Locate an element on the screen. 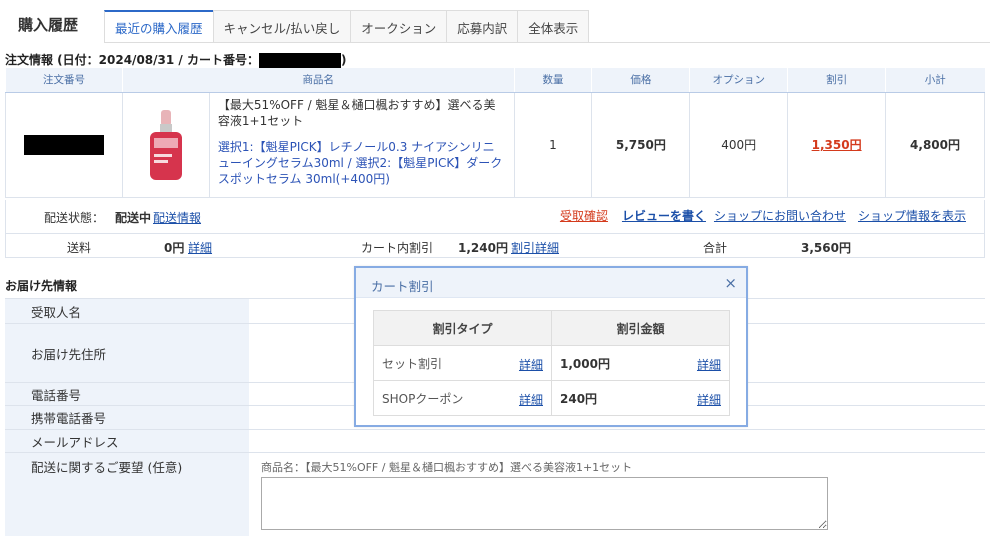 The width and height of the screenshot is (990, 541). tab-entries: 応募内訳 is located at coordinates (482, 26).